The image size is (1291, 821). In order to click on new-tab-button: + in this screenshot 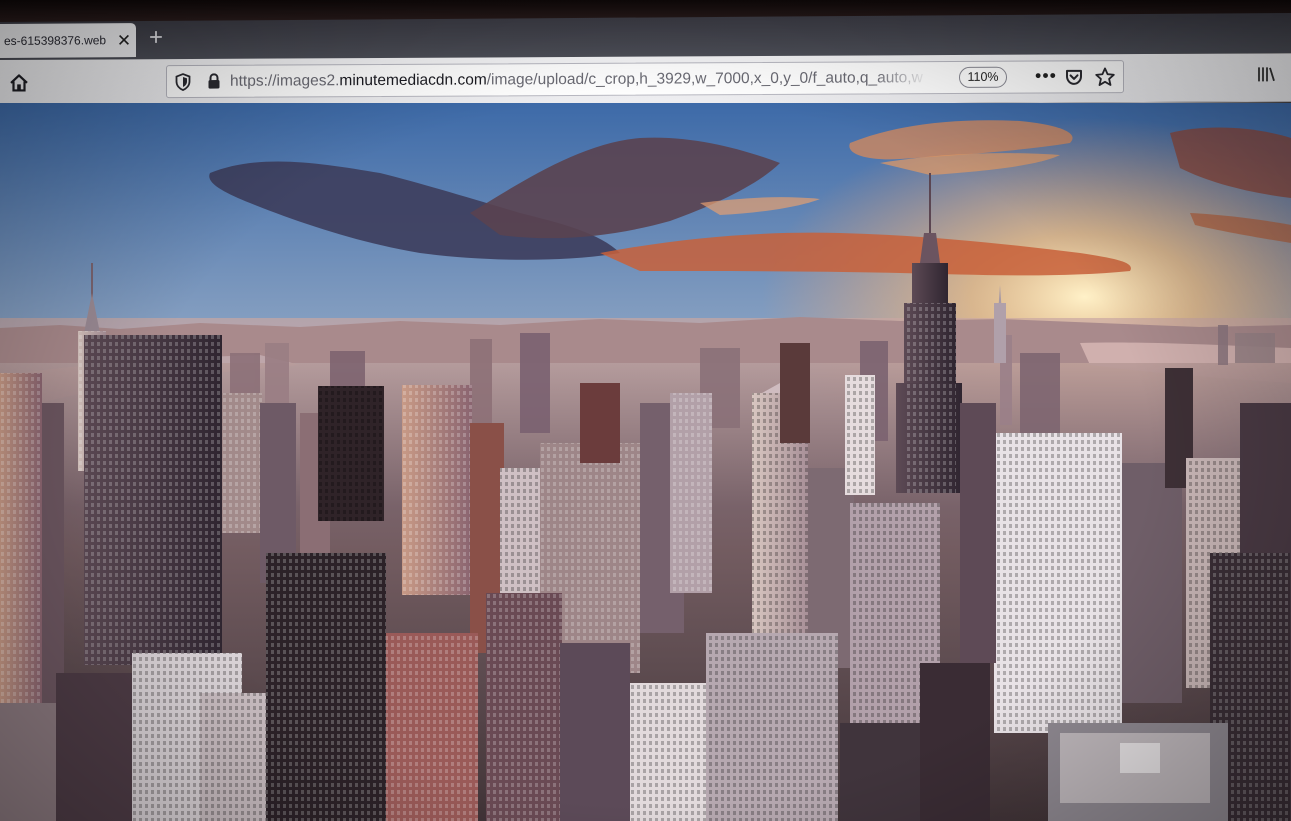, I will do `click(156, 38)`.